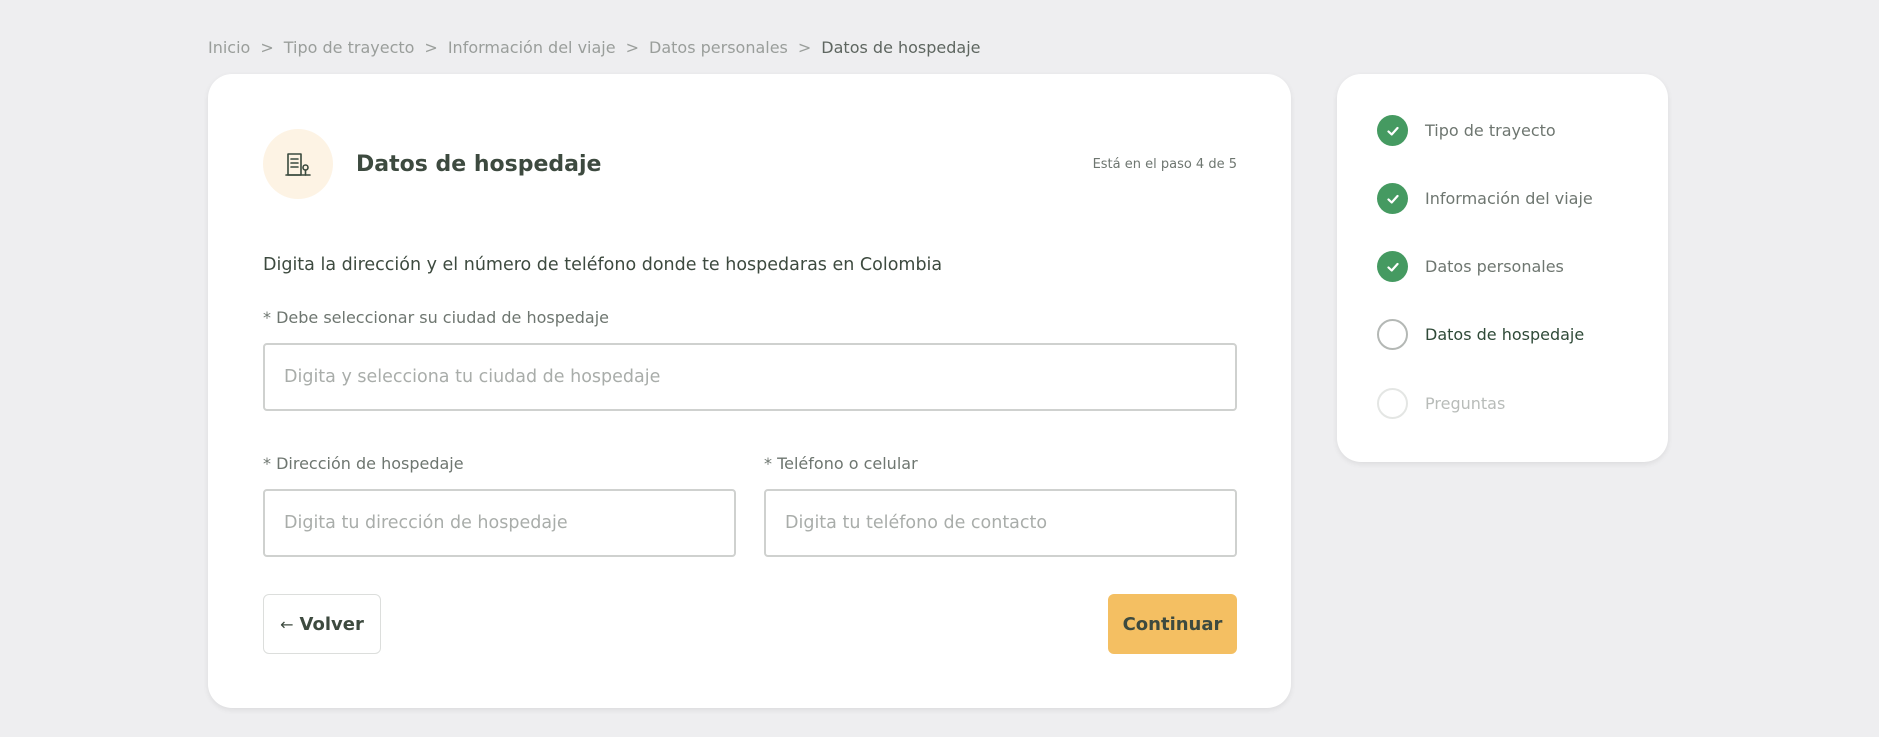  Describe the element at coordinates (1490, 130) in the screenshot. I see `step-label: Tipo de trayecto` at that location.